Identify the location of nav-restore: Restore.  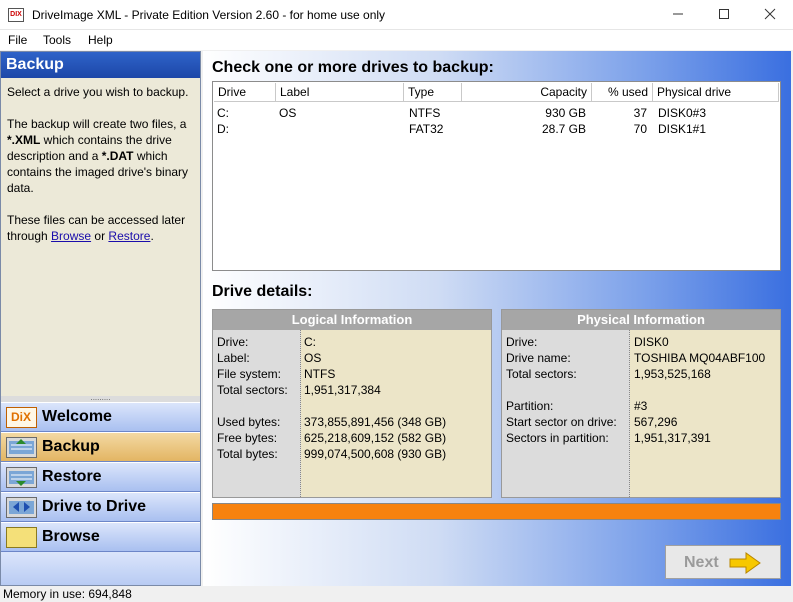
(100, 477).